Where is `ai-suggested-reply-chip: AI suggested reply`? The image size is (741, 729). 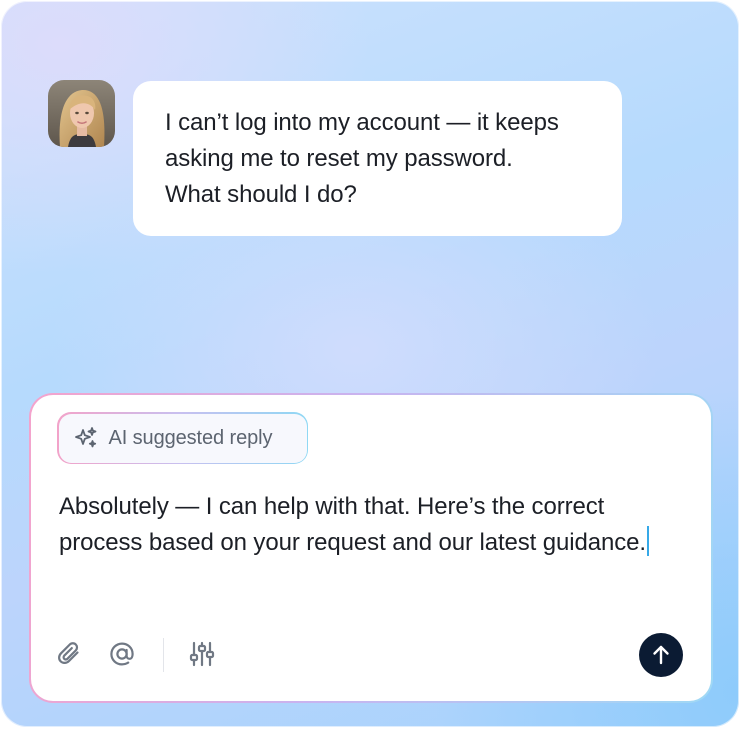
ai-suggested-reply-chip: AI suggested reply is located at coordinates (182, 438).